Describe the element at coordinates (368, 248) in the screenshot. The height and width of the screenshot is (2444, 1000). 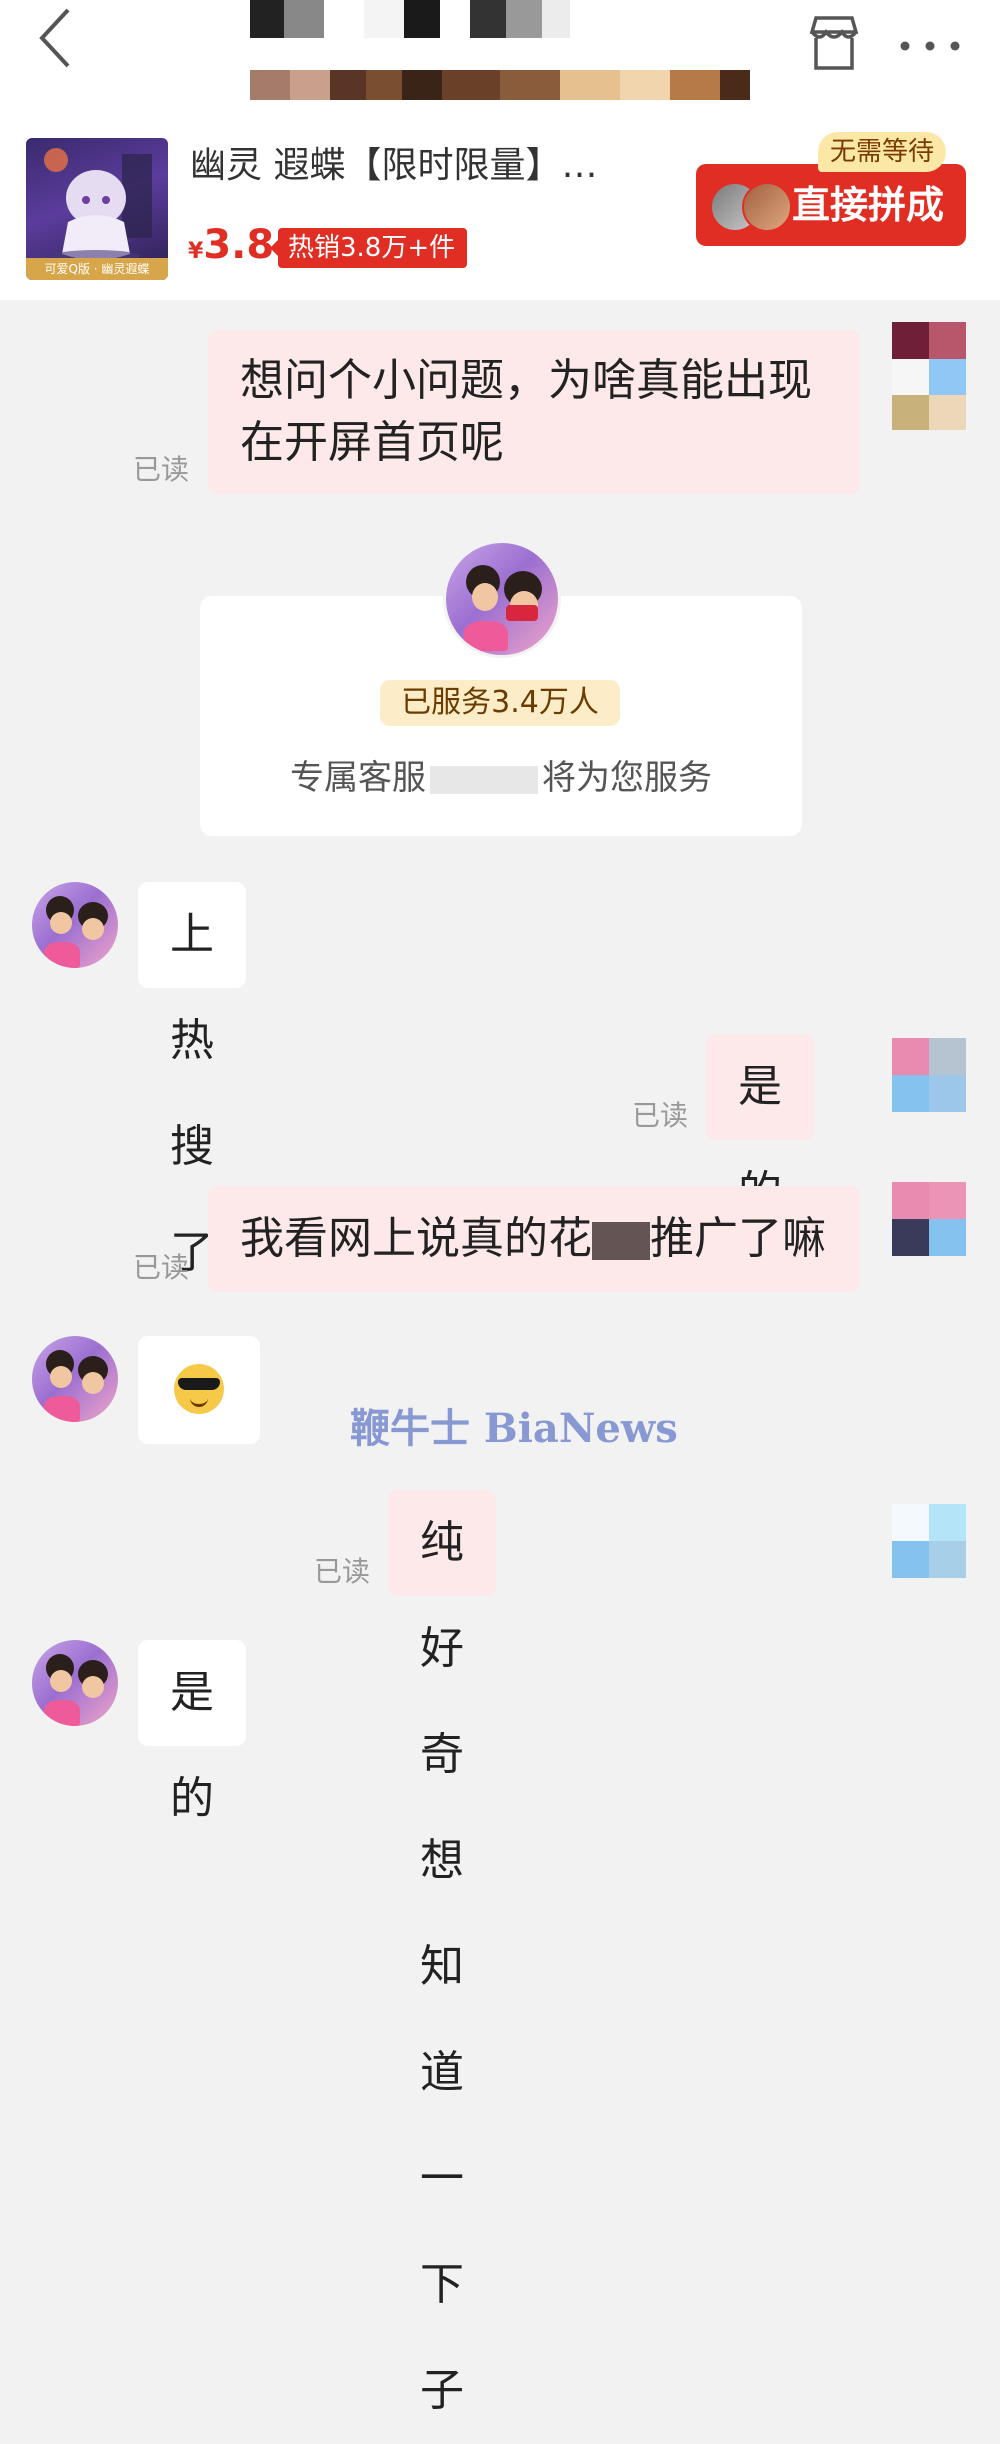
I see `sales-badge: 热销3.8万+件` at that location.